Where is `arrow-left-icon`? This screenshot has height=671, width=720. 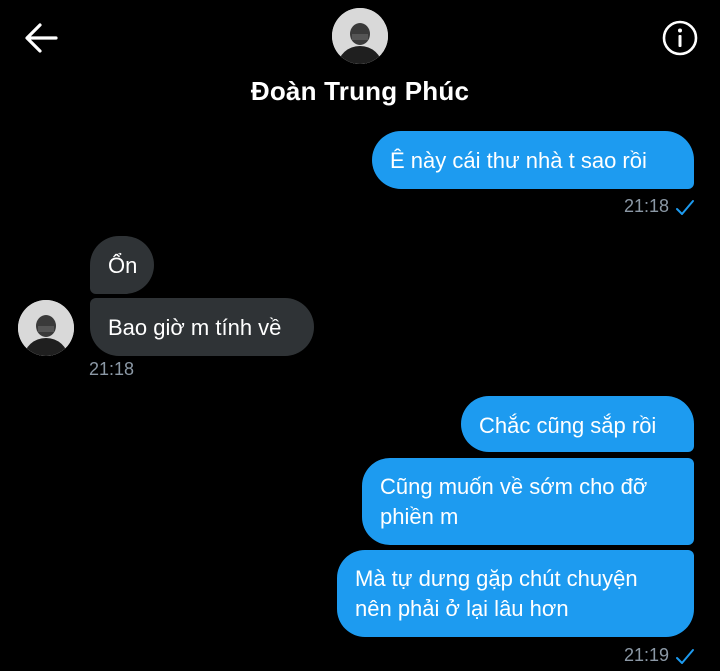
arrow-left-icon is located at coordinates (41, 38).